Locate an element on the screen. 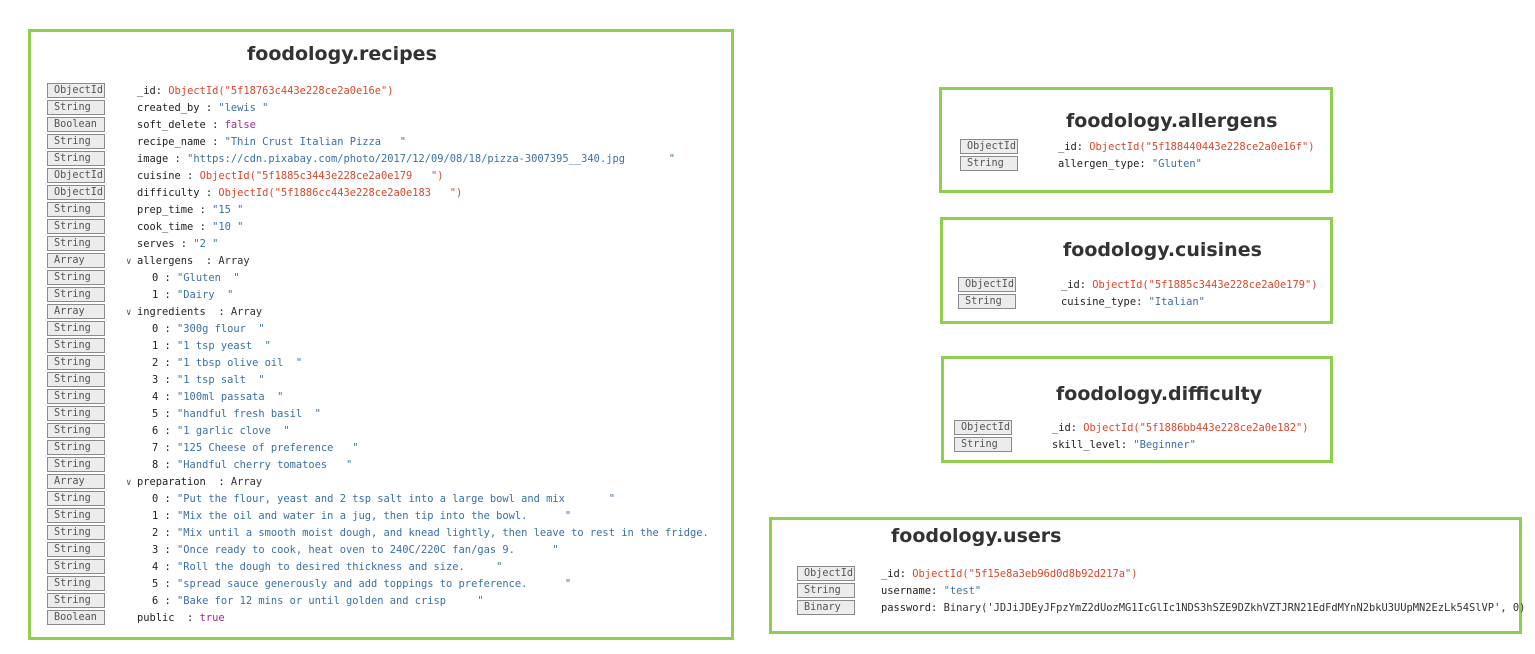 The height and width of the screenshot is (654, 1535). field-value: "Thin Crust Italian Pizza " is located at coordinates (315, 142).